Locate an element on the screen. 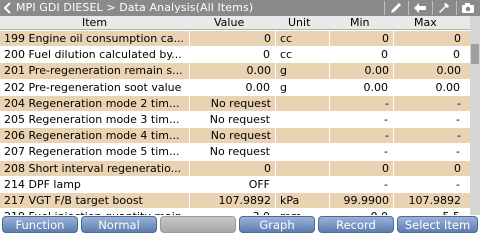 This screenshot has width=480, height=240. tools-icon is located at coordinates (444, 8).